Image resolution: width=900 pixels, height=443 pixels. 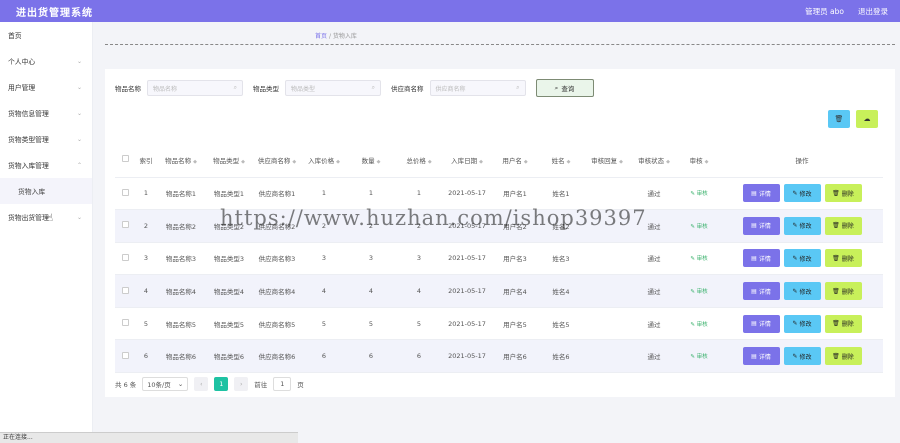 What do you see at coordinates (46, 191) in the screenshot?
I see `sidebar-subitem-stock-in: 货物入库` at bounding box center [46, 191].